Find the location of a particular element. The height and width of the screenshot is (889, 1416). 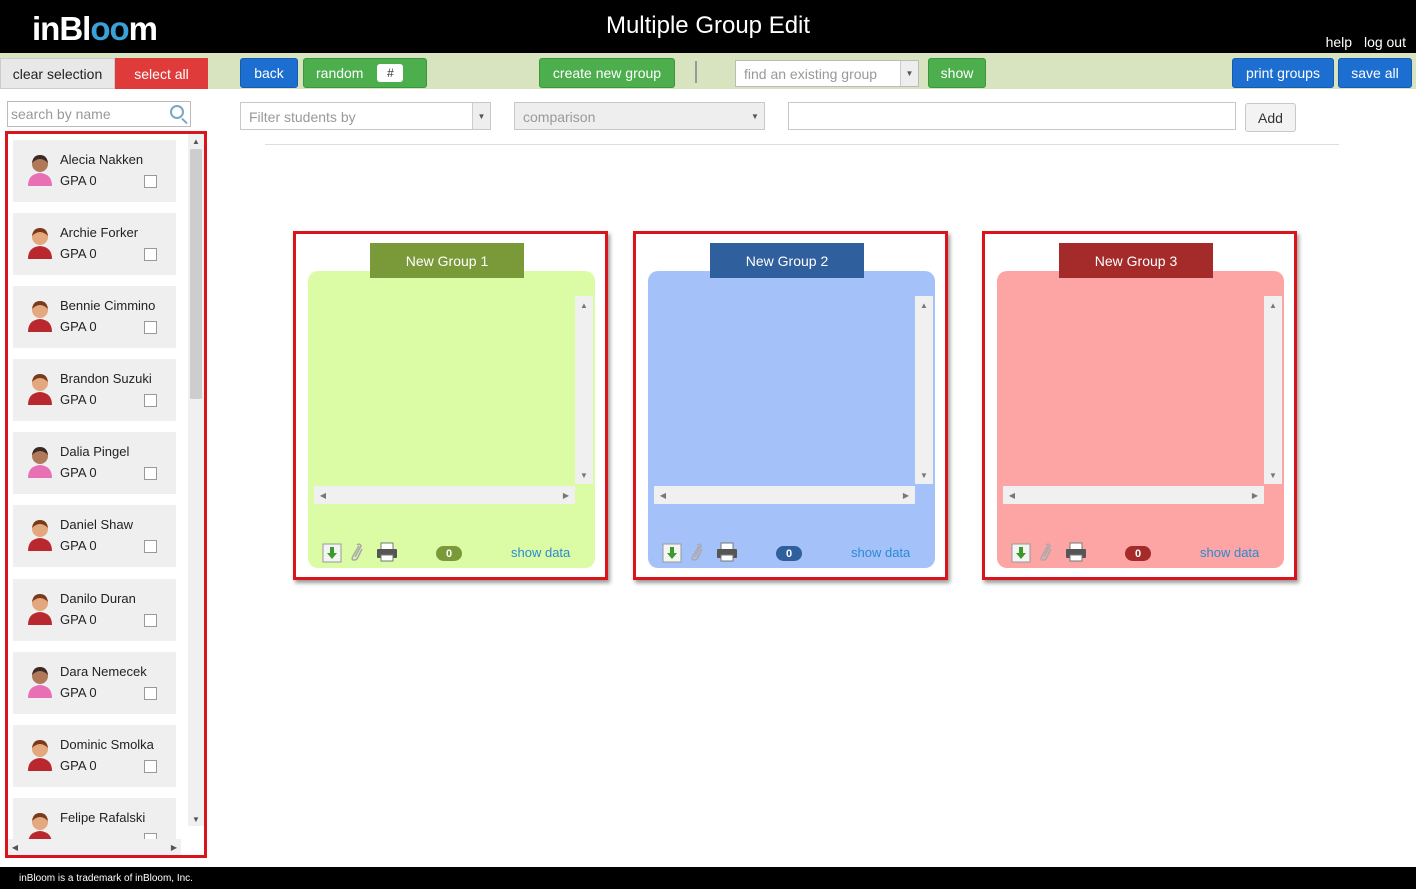

student-list-vertical-scrollbar: ▲ ▼ is located at coordinates (196, 480).